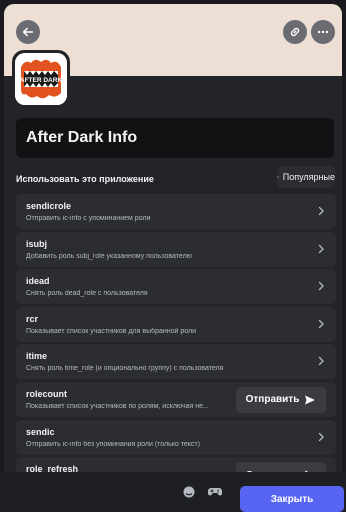 This screenshot has height=512, width=346. I want to click on arrow-left-icon, so click(28, 32).